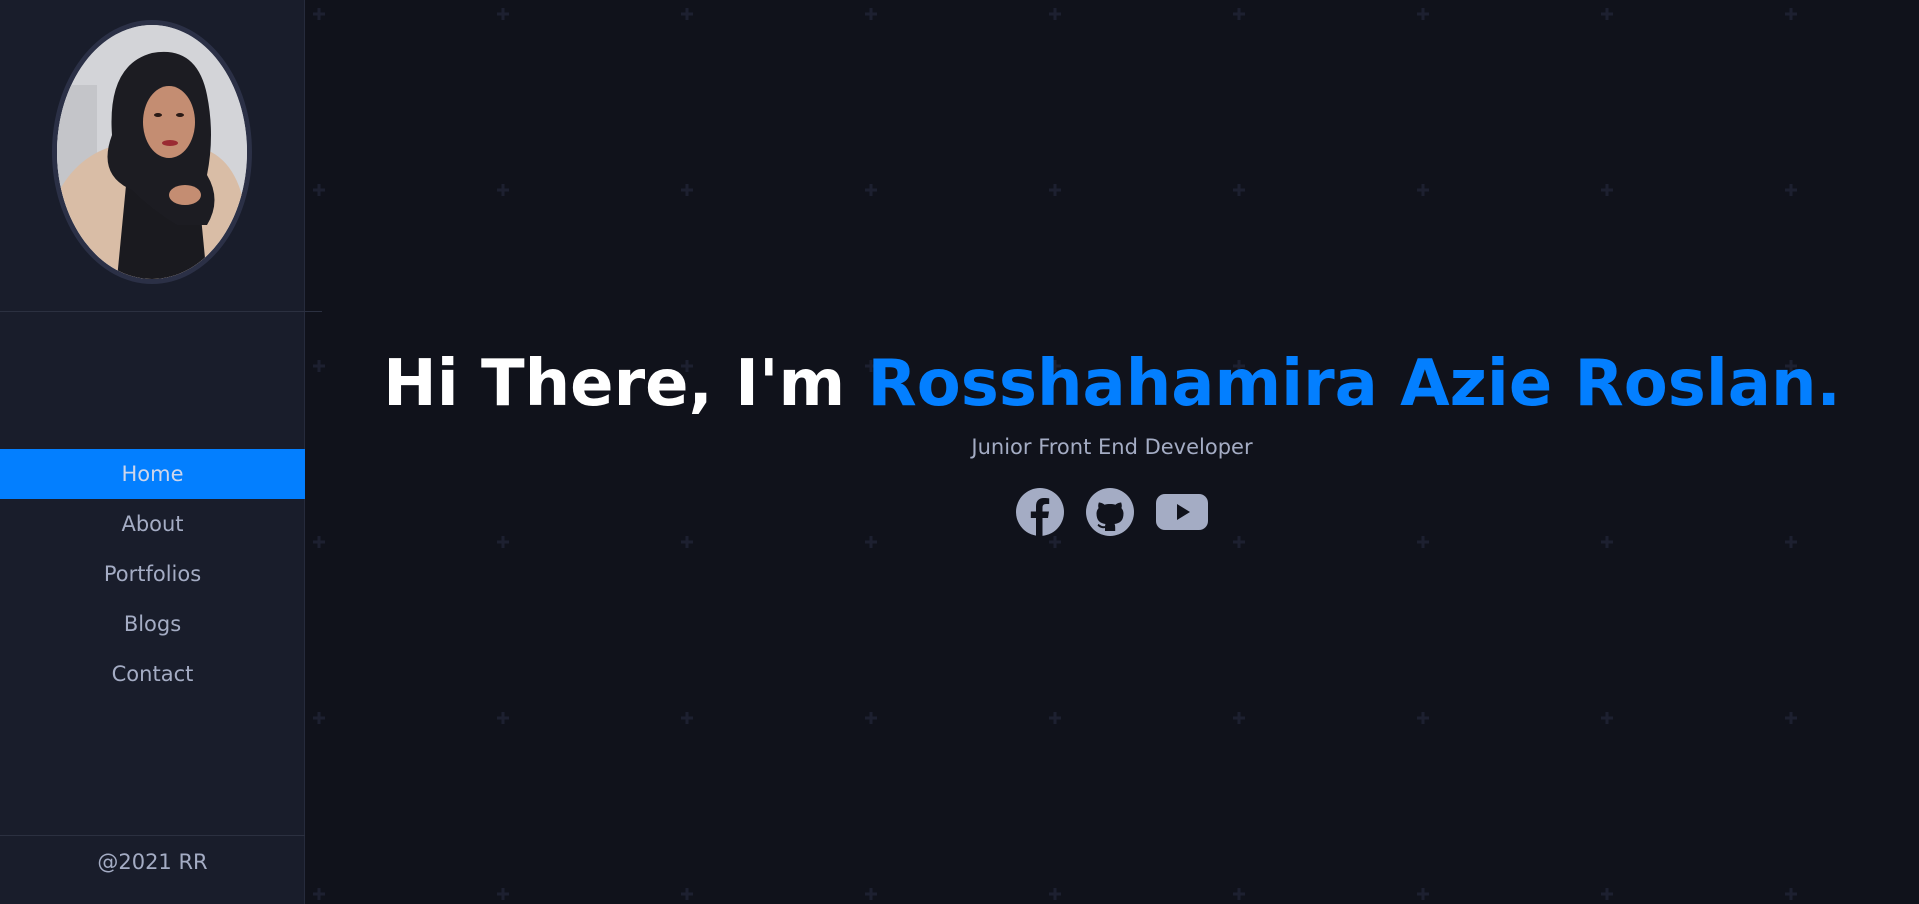 The width and height of the screenshot is (1919, 904). Describe the element at coordinates (152, 624) in the screenshot. I see `nav-item-blogs: Blogs` at that location.